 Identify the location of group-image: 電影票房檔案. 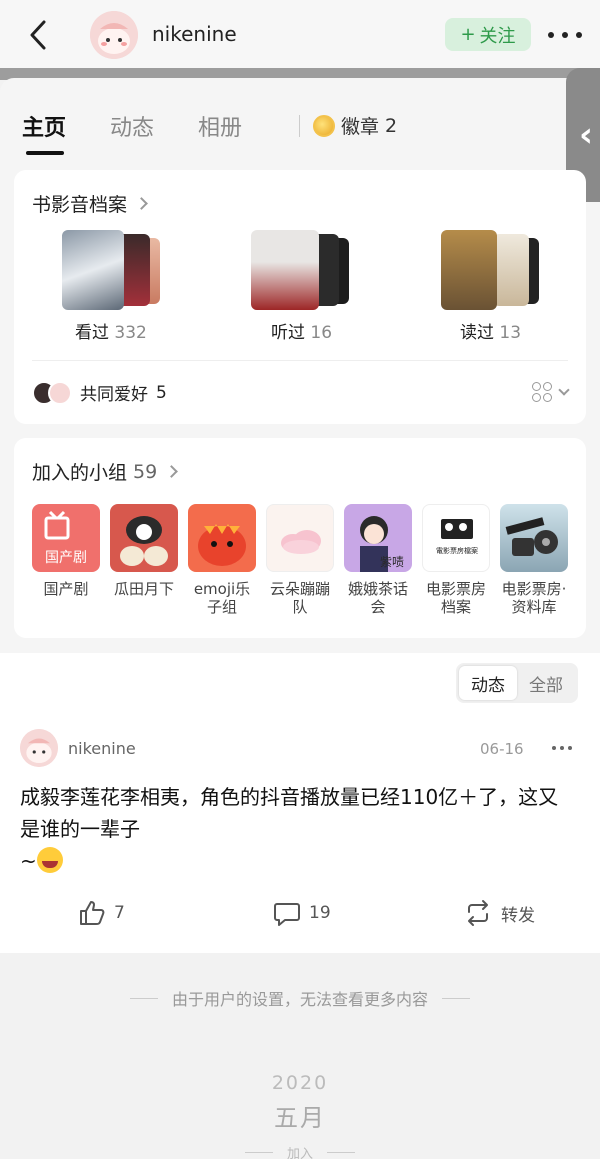
(456, 538).